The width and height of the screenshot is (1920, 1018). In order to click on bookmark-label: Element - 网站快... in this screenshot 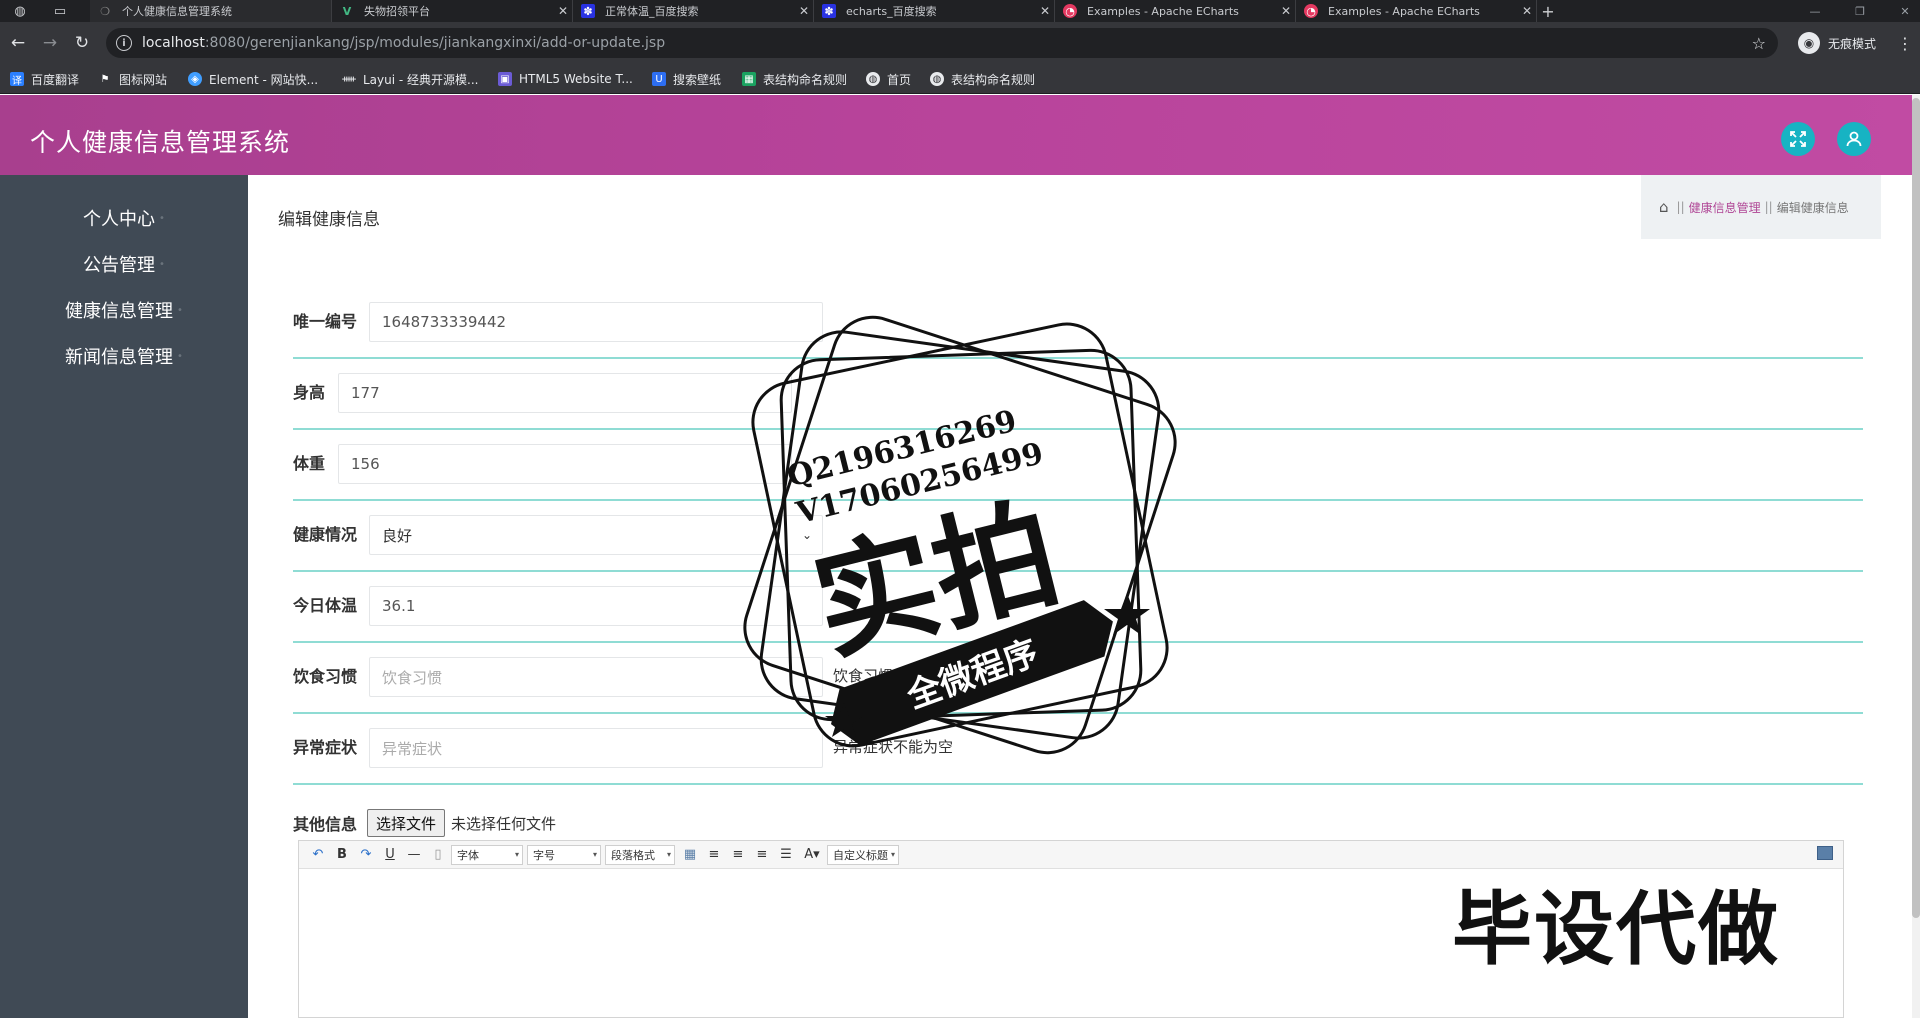, I will do `click(264, 79)`.